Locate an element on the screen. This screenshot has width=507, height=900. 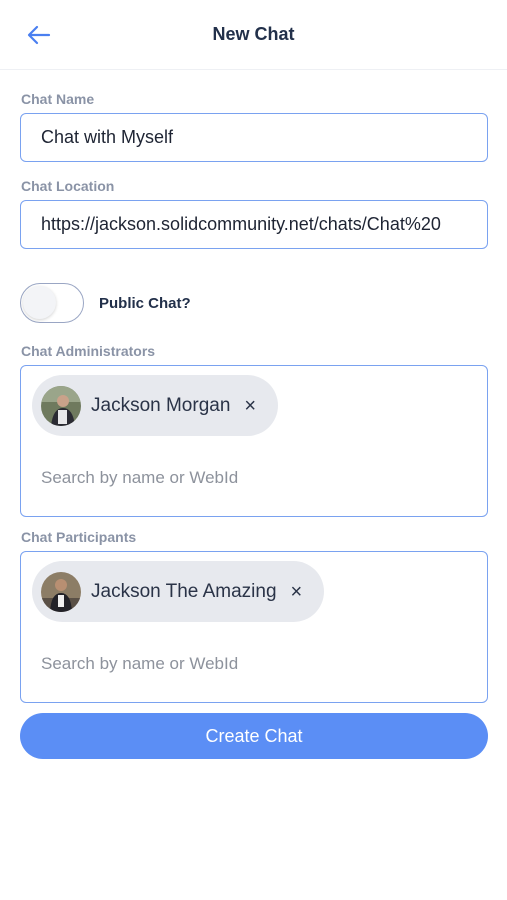
administrator-chip: Jackson Morgan × is located at coordinates (155, 405).